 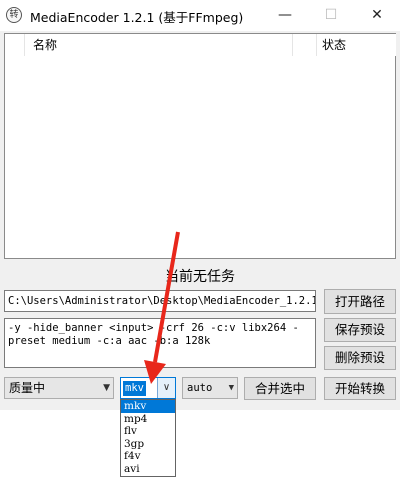 What do you see at coordinates (166, 297) in the screenshot?
I see `annotation-arrow-shaft` at bounding box center [166, 297].